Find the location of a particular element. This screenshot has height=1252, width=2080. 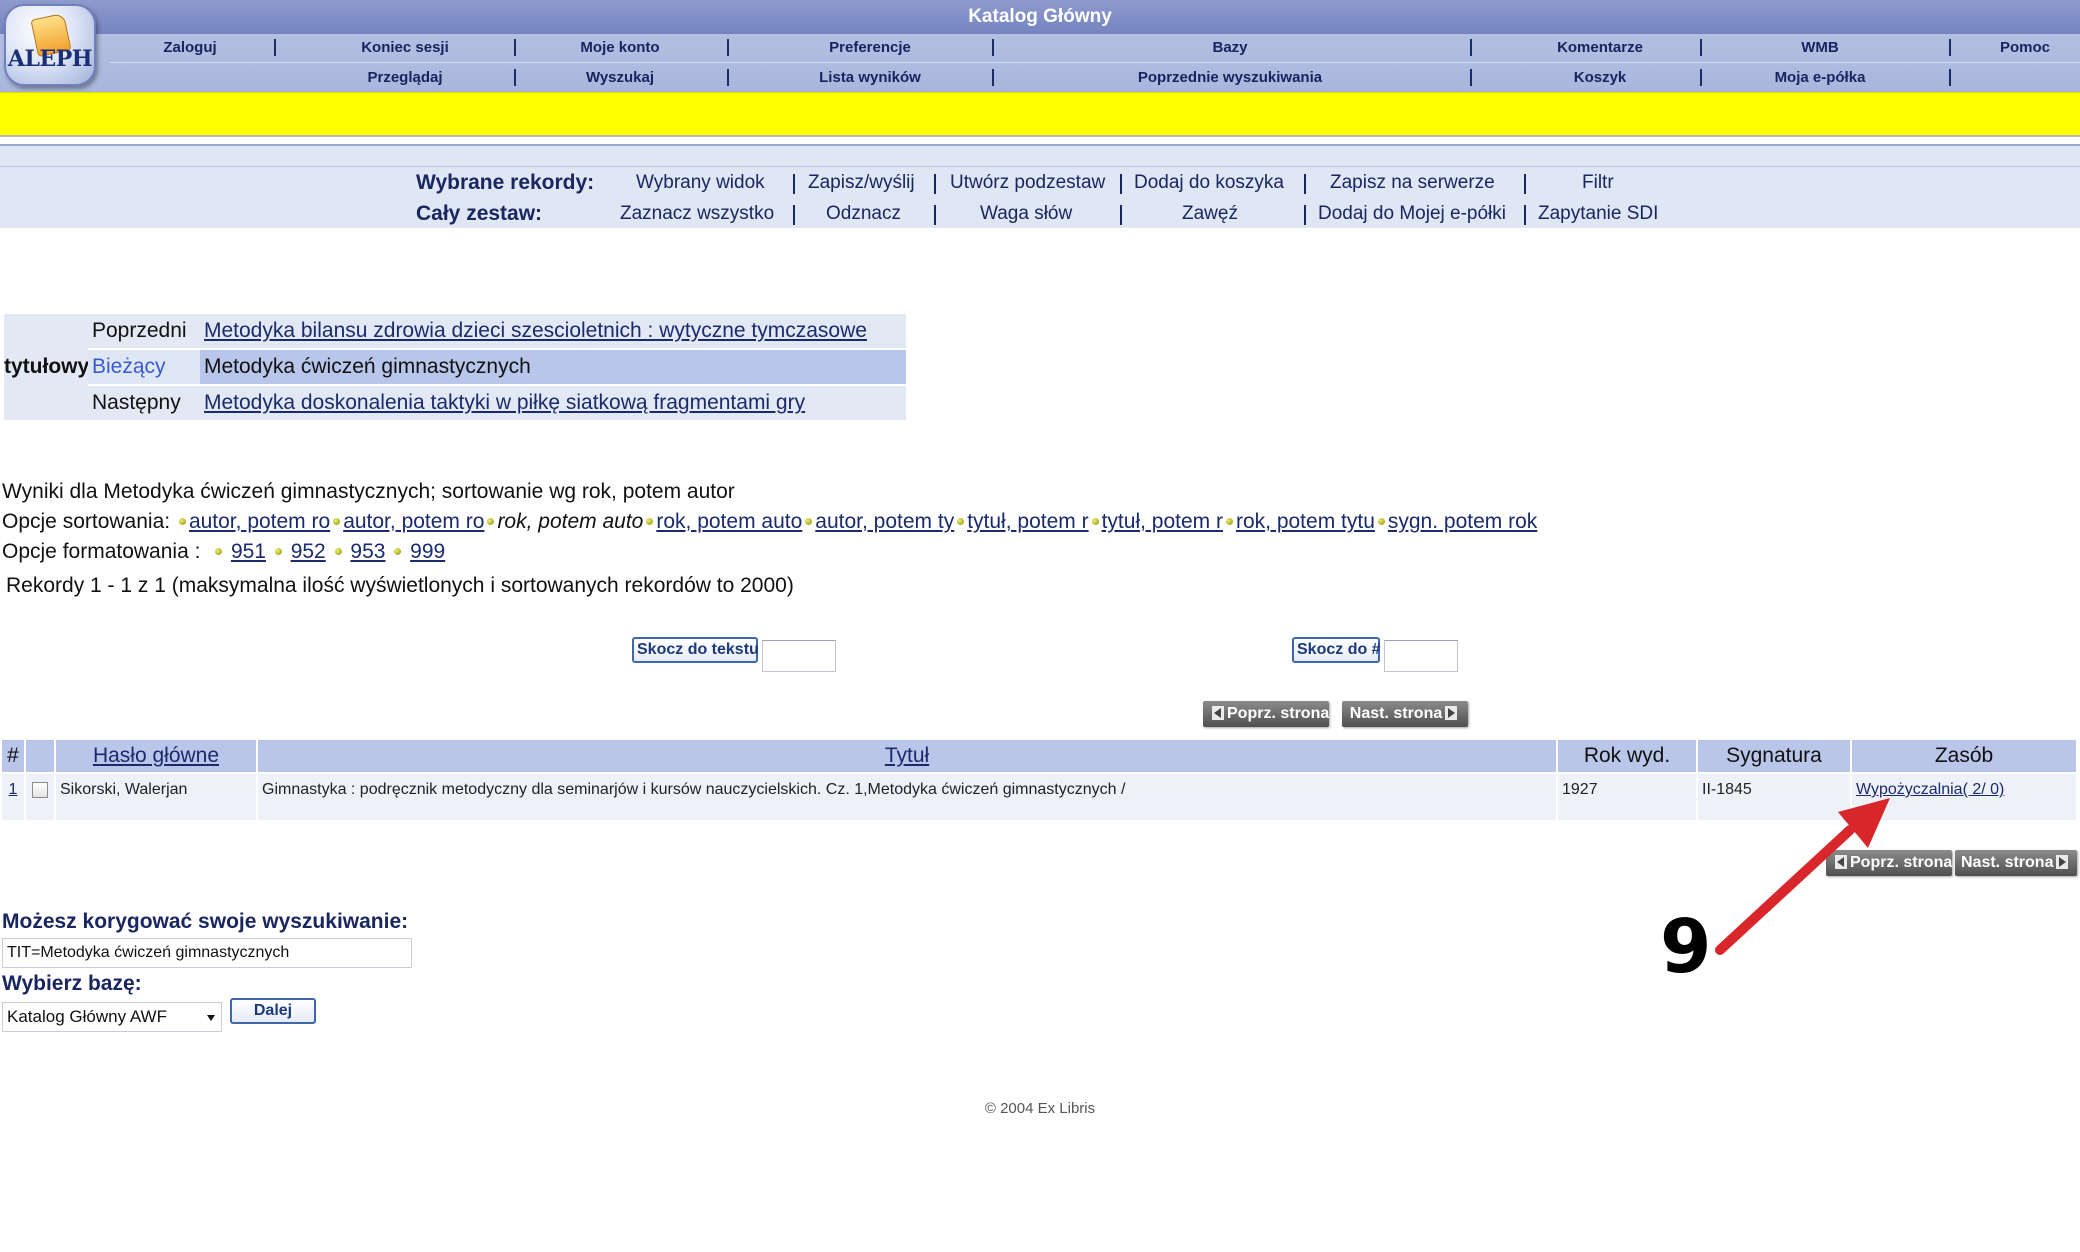

col-header-number: # is located at coordinates (13, 756).